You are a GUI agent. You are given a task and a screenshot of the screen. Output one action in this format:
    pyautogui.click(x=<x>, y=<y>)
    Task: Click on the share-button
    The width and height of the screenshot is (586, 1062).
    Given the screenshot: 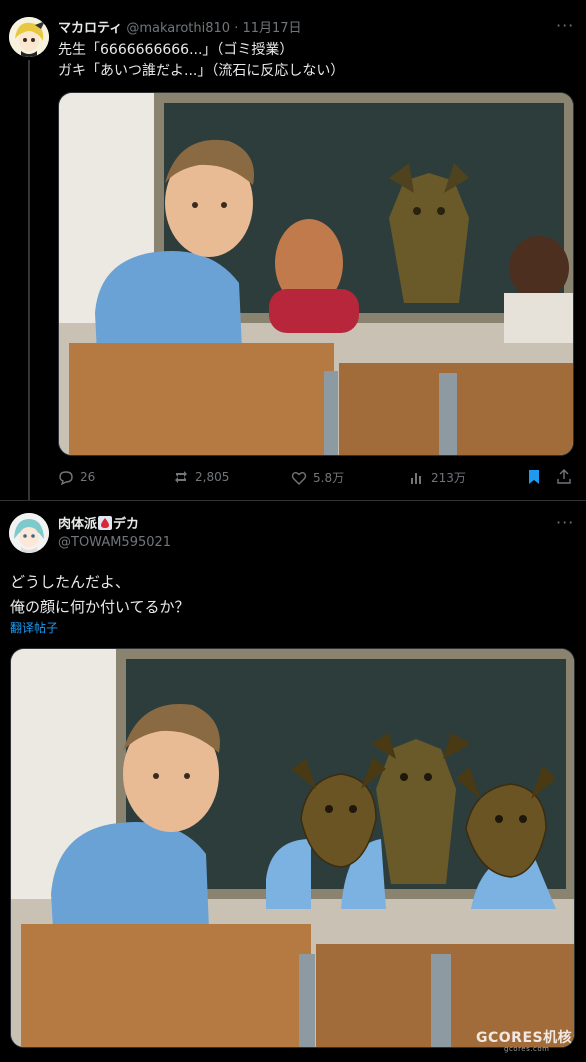 What is the action you would take?
    pyautogui.click(x=564, y=477)
    